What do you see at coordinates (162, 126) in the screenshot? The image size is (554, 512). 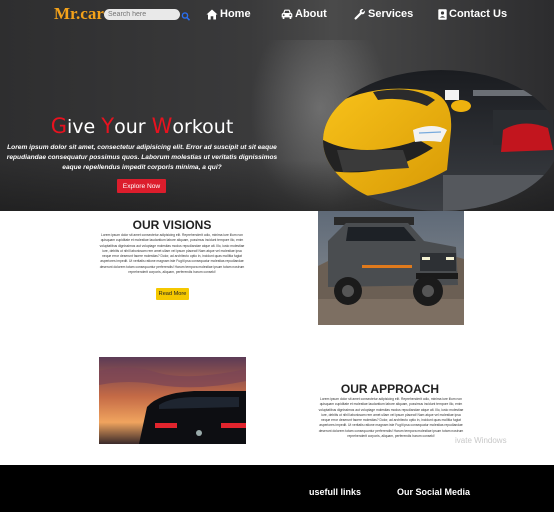 I see `hero-title-initial: W` at bounding box center [162, 126].